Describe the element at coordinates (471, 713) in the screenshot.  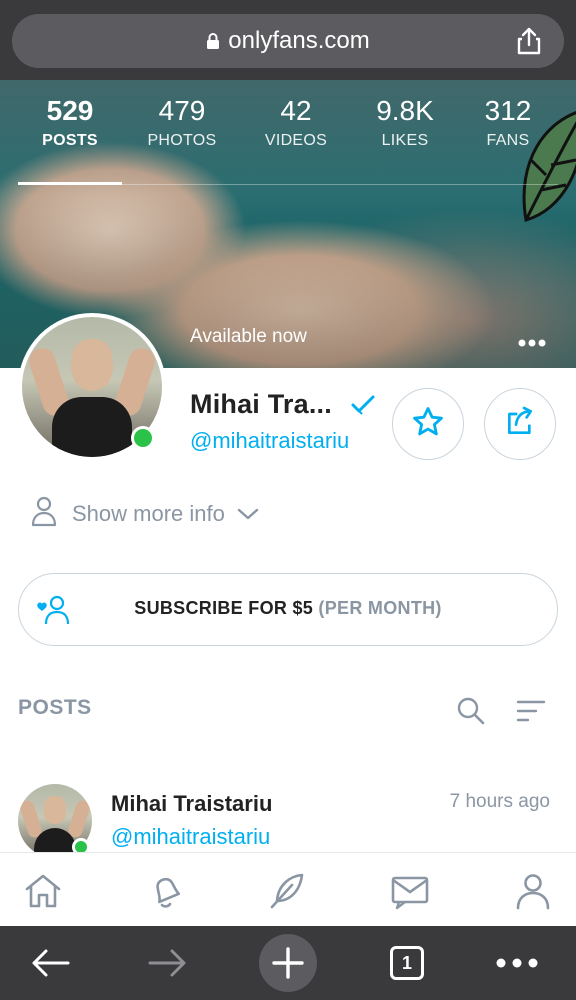
I see `search-icon` at that location.